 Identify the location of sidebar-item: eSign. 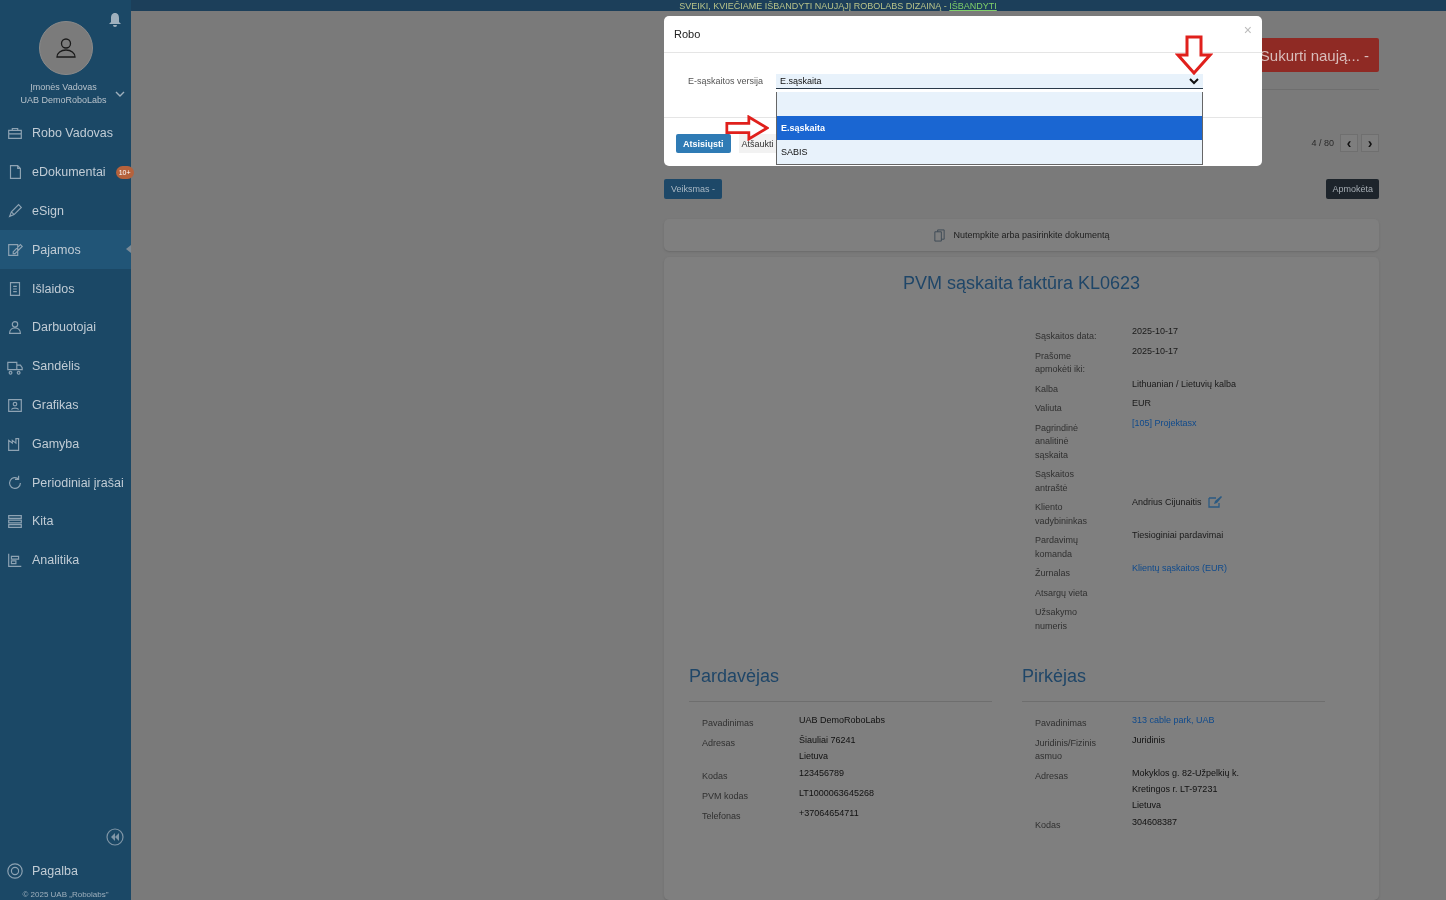
(65, 211).